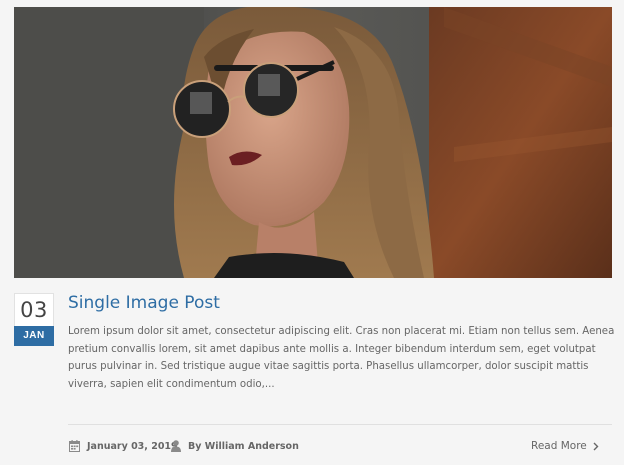  What do you see at coordinates (34, 309) in the screenshot?
I see `post-date-day: 03` at bounding box center [34, 309].